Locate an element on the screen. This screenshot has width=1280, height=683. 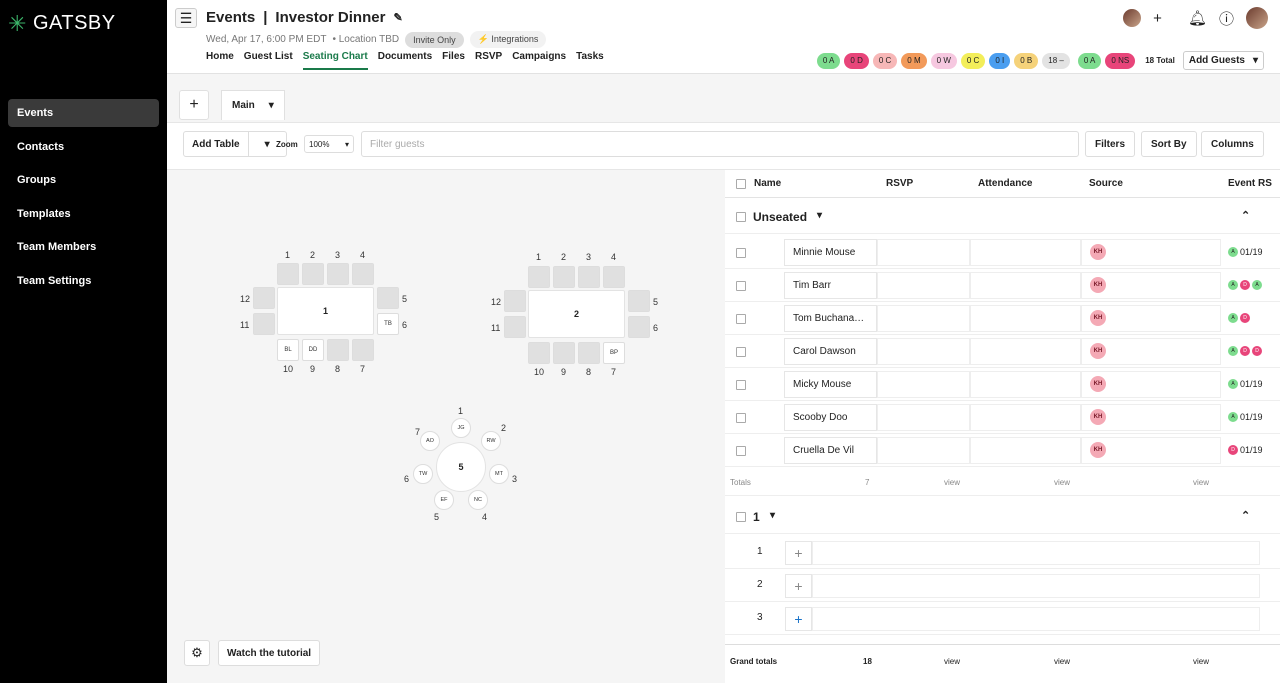
tab-seating-chart: Seating Chart is located at coordinates (335, 60).